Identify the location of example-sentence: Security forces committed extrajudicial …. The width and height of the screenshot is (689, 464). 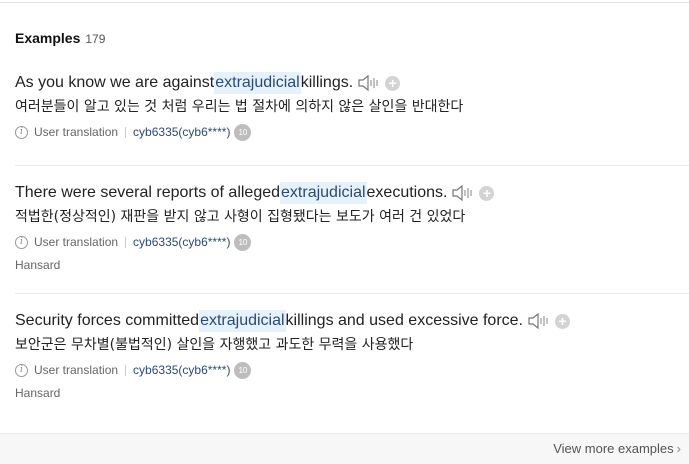
(352, 321).